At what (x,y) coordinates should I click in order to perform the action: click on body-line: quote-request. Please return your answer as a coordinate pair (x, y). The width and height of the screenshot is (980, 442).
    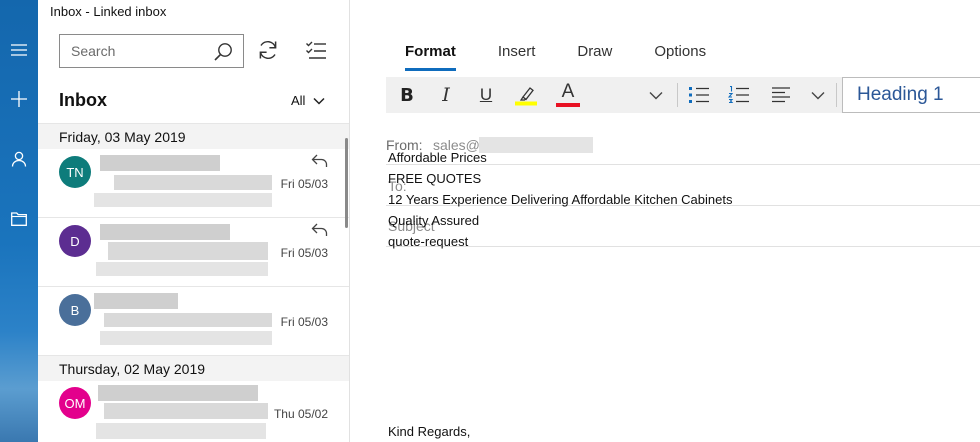
    Looking at the image, I should click on (428, 241).